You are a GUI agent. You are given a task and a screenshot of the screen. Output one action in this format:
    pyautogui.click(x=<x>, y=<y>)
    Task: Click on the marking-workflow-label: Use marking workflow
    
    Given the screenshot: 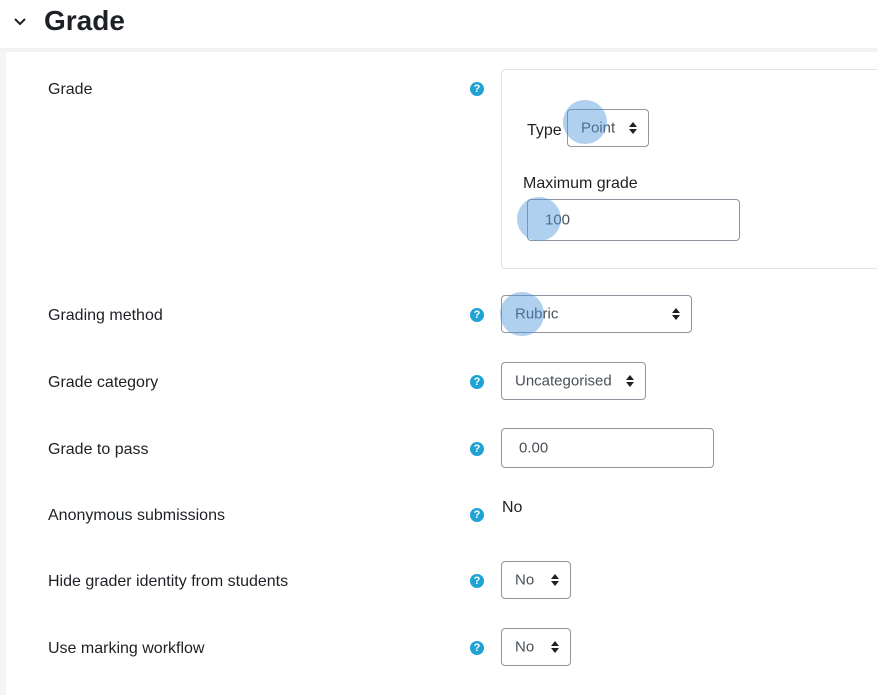 What is the action you would take?
    pyautogui.click(x=126, y=648)
    